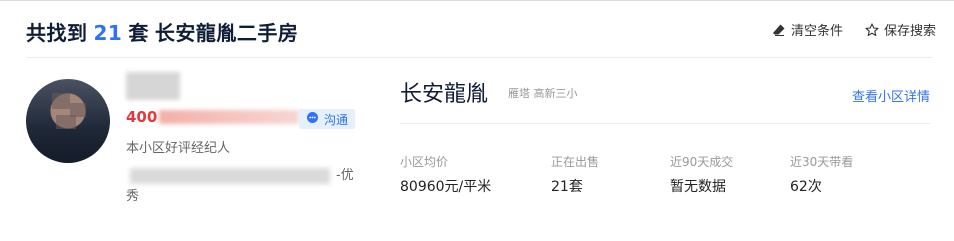 This screenshot has width=954, height=241. What do you see at coordinates (806, 187) in the screenshot?
I see `stat-value: 62次` at bounding box center [806, 187].